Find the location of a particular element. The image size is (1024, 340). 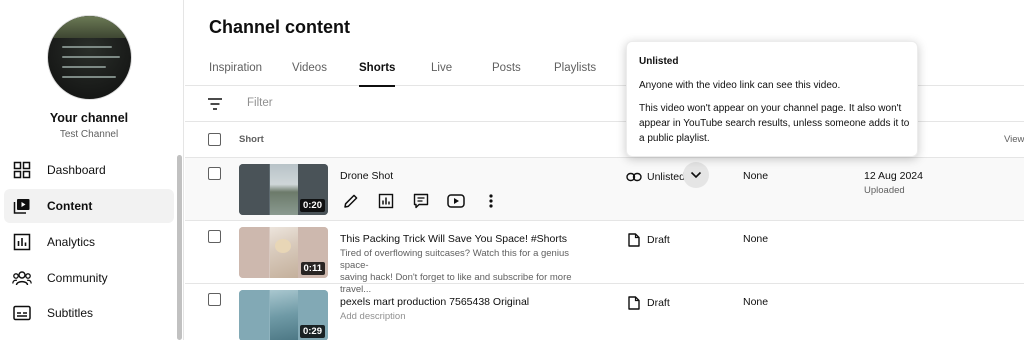

tab-playlists: Playlists is located at coordinates (575, 68).